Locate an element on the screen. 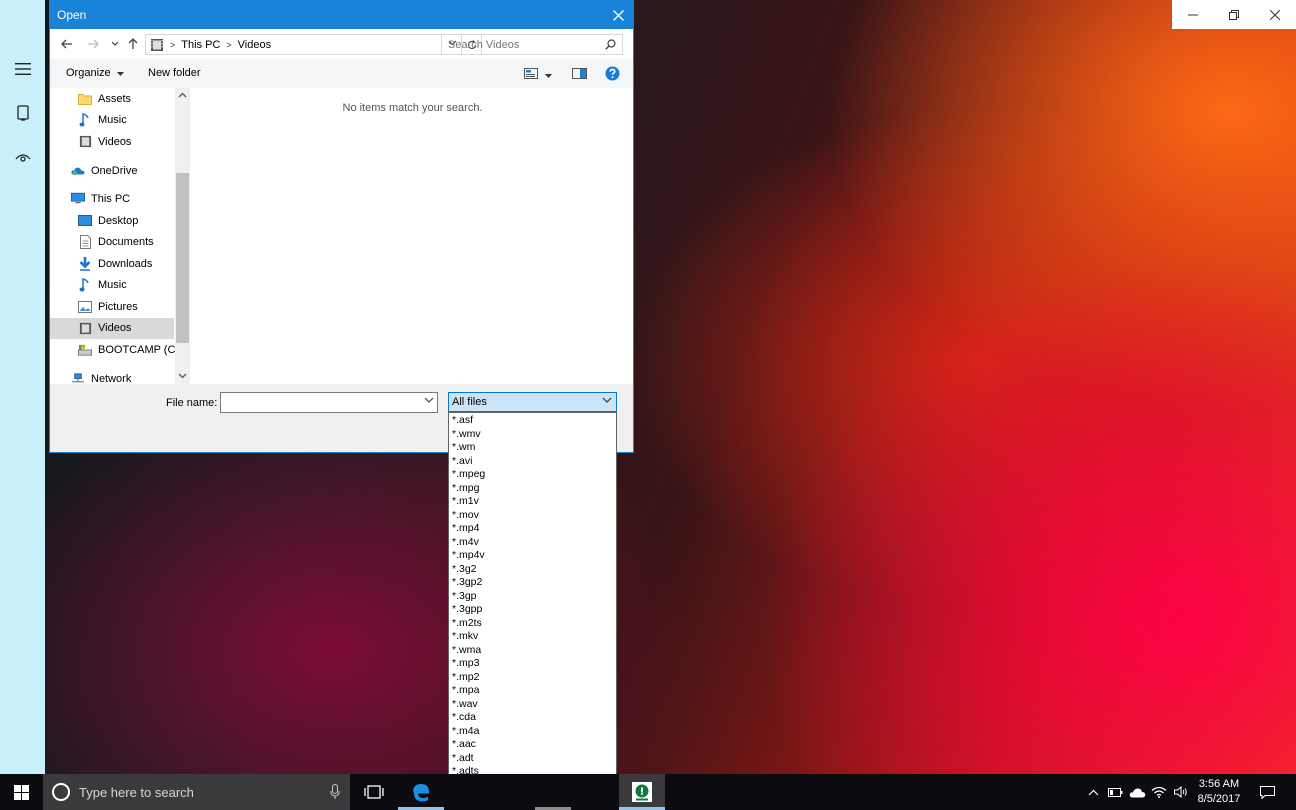 Image resolution: width=1296 pixels, height=810 pixels. file-type-option: *.mov is located at coordinates (532, 516).